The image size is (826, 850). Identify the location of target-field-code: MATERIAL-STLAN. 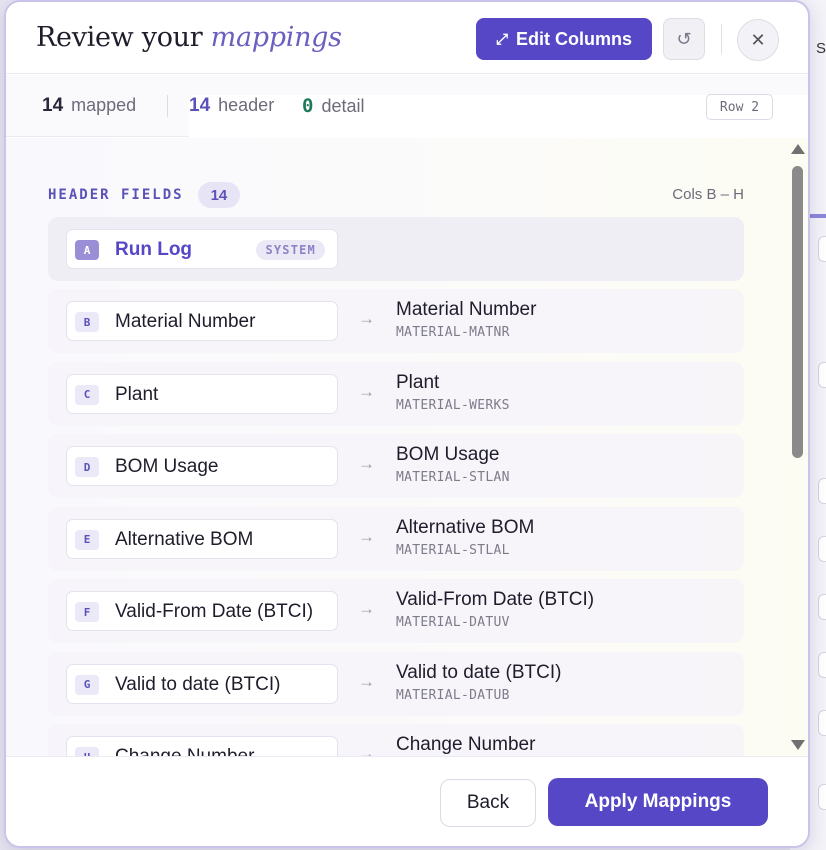
(453, 477).